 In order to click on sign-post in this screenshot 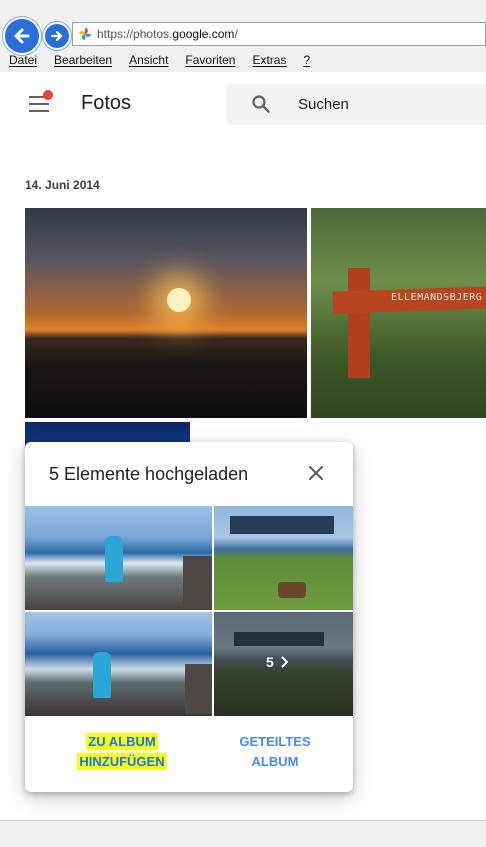, I will do `click(359, 323)`.